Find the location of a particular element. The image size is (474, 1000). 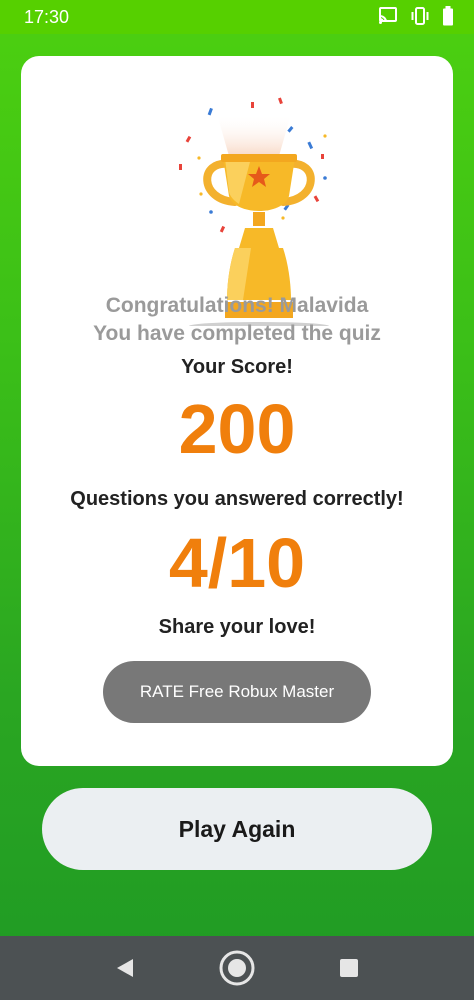

home-icon is located at coordinates (237, 970).